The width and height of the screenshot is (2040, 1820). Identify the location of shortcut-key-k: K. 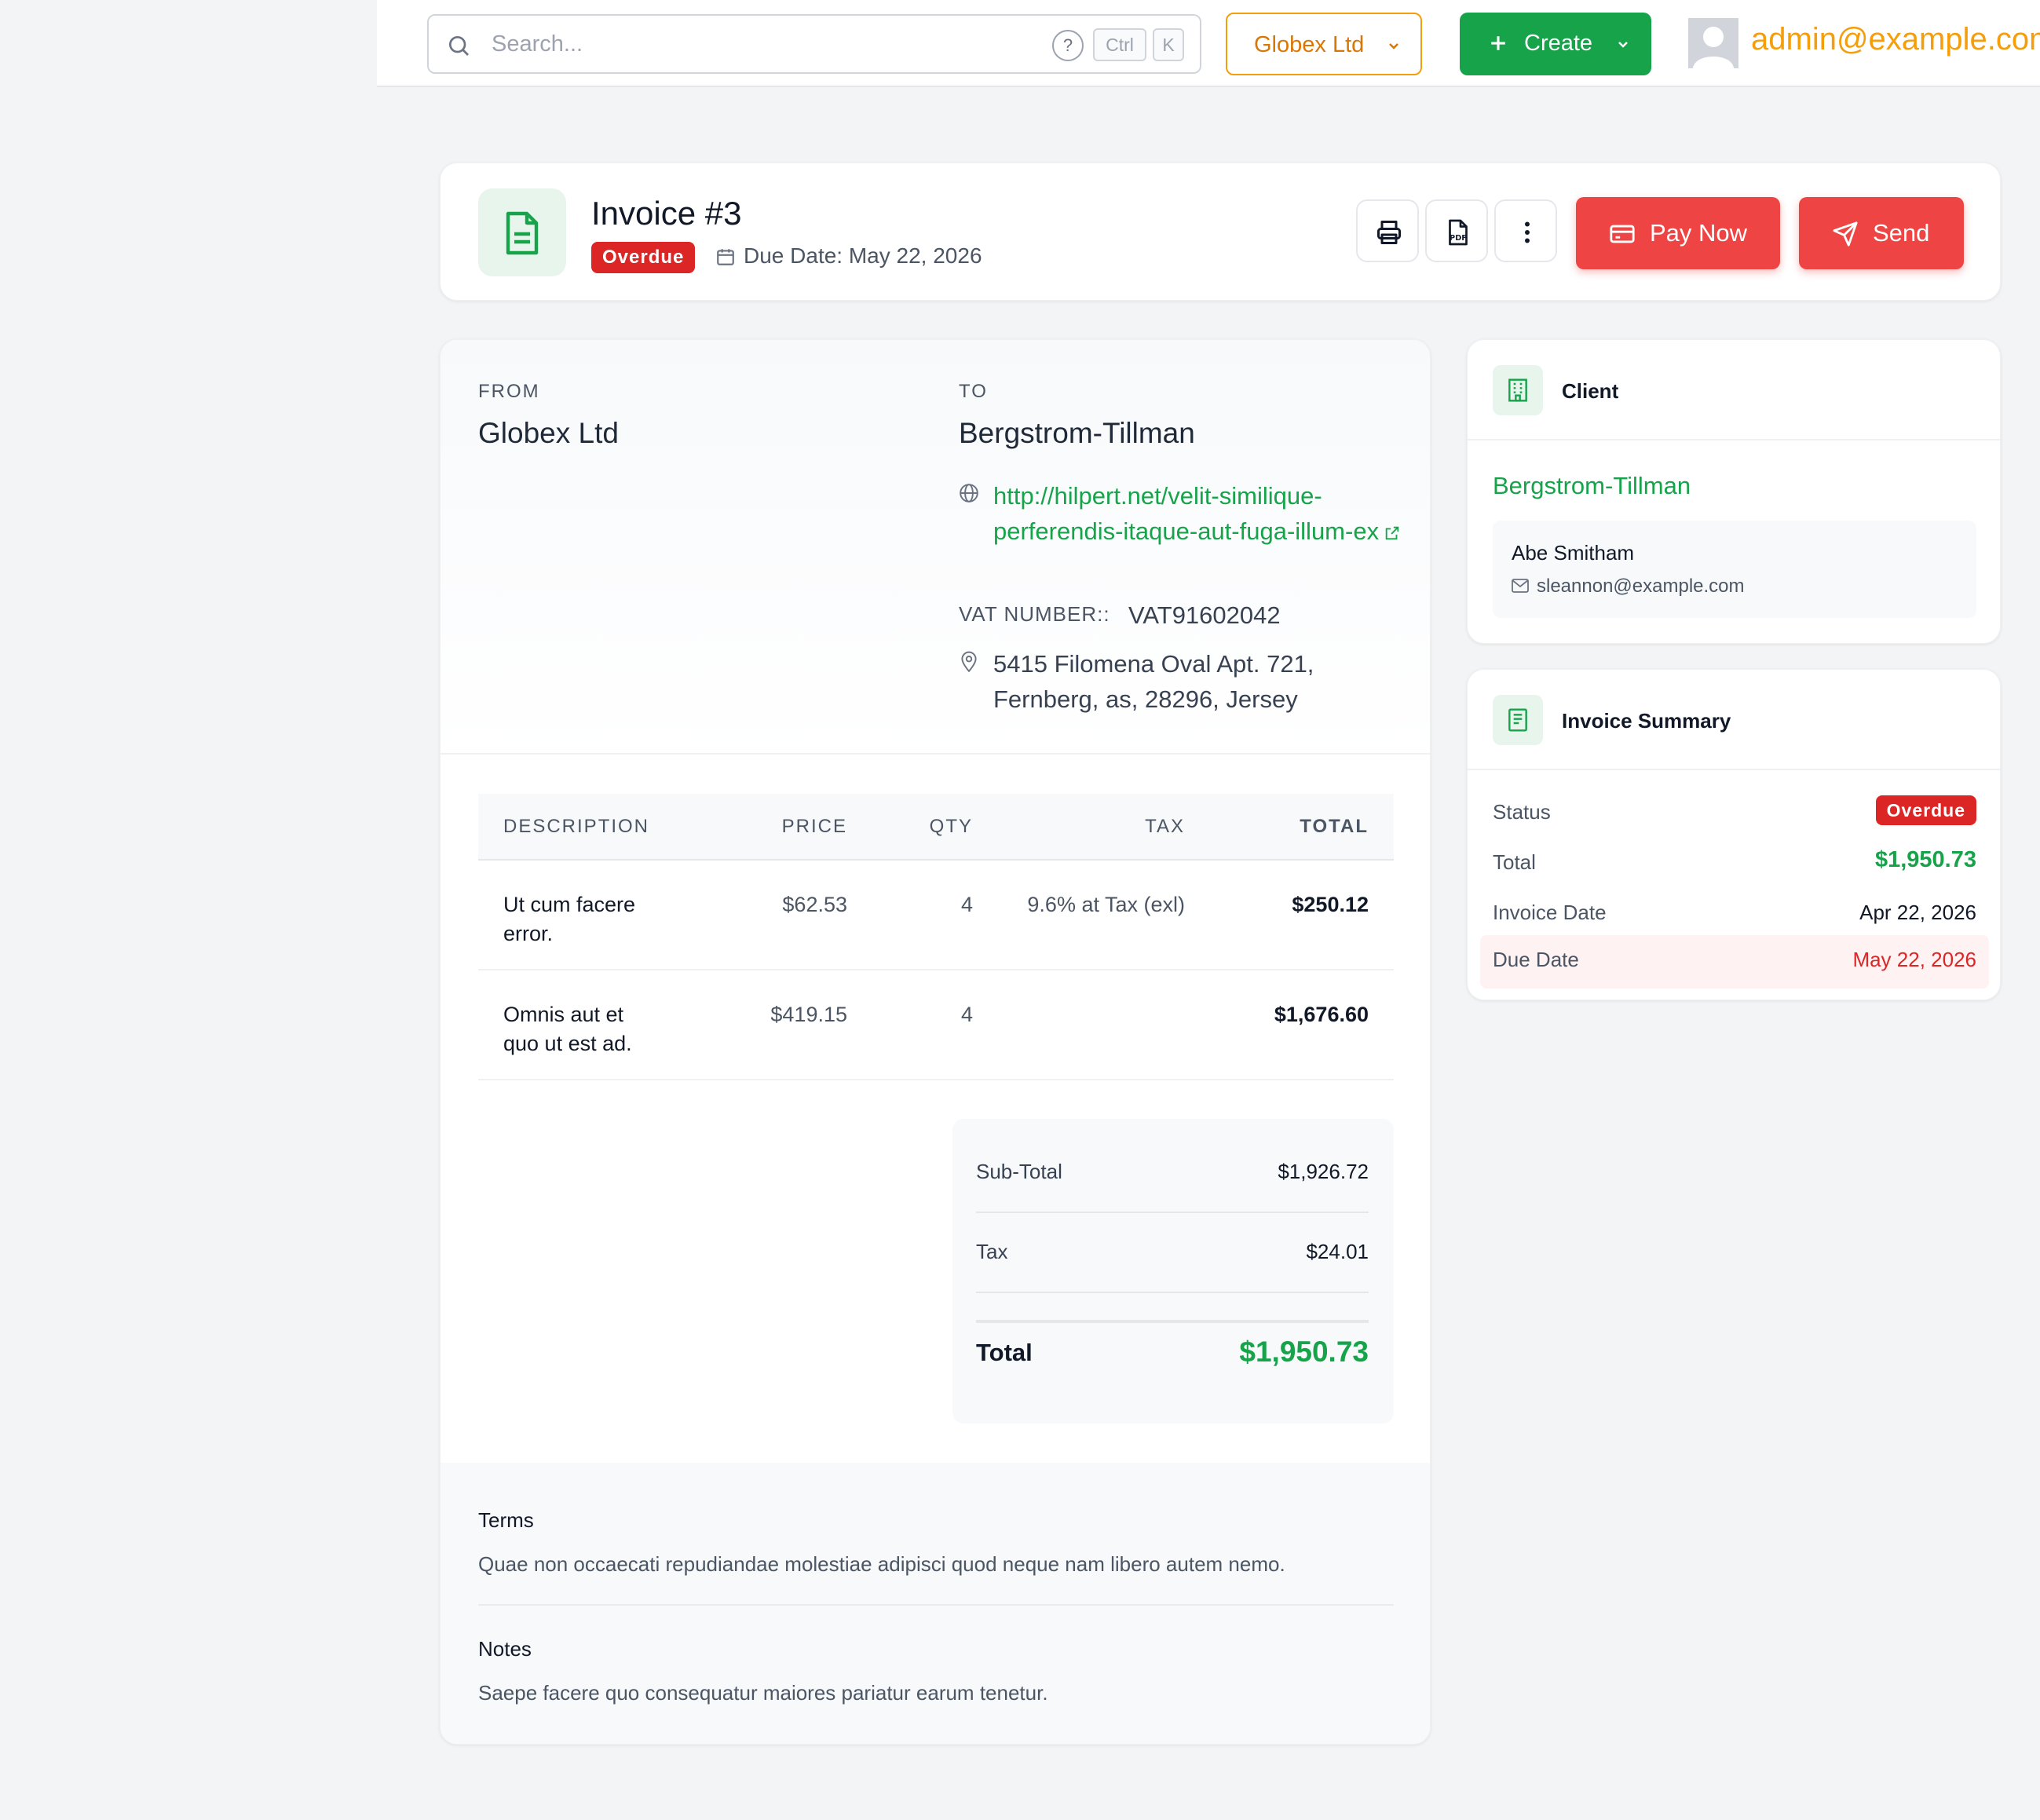
(1168, 44).